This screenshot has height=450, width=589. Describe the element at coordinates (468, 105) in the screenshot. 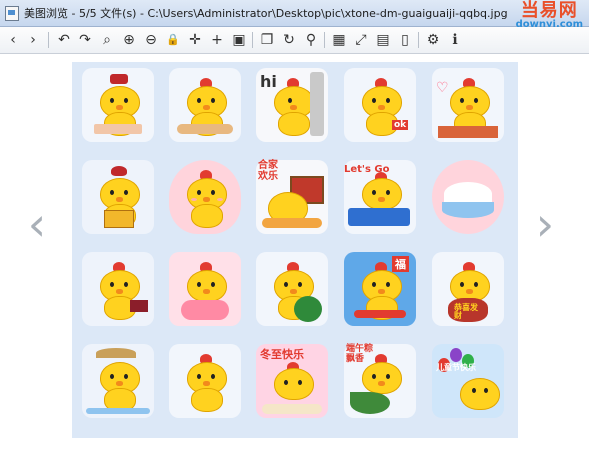

I see `sticker-chick-heart-wall: ♡` at that location.